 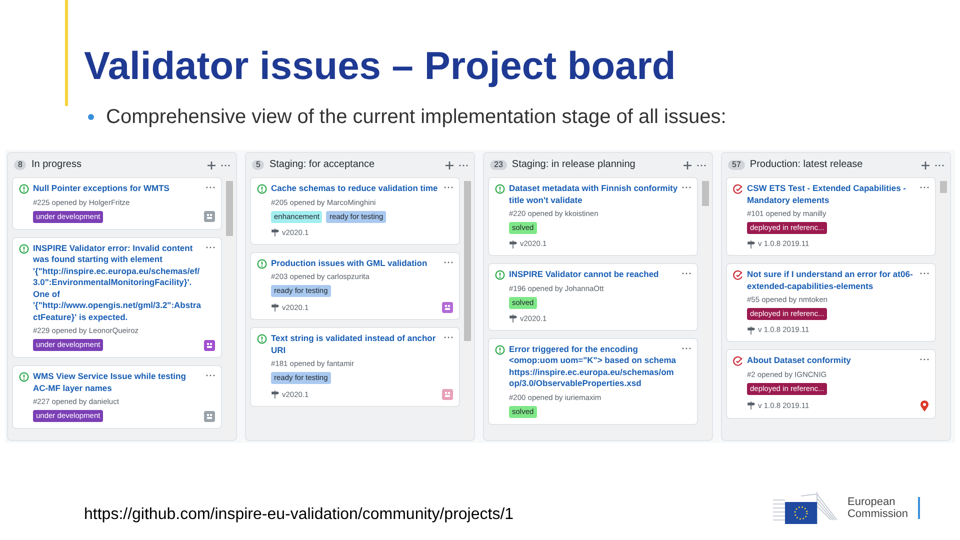 I want to click on logo-text: European, so click(x=871, y=502).